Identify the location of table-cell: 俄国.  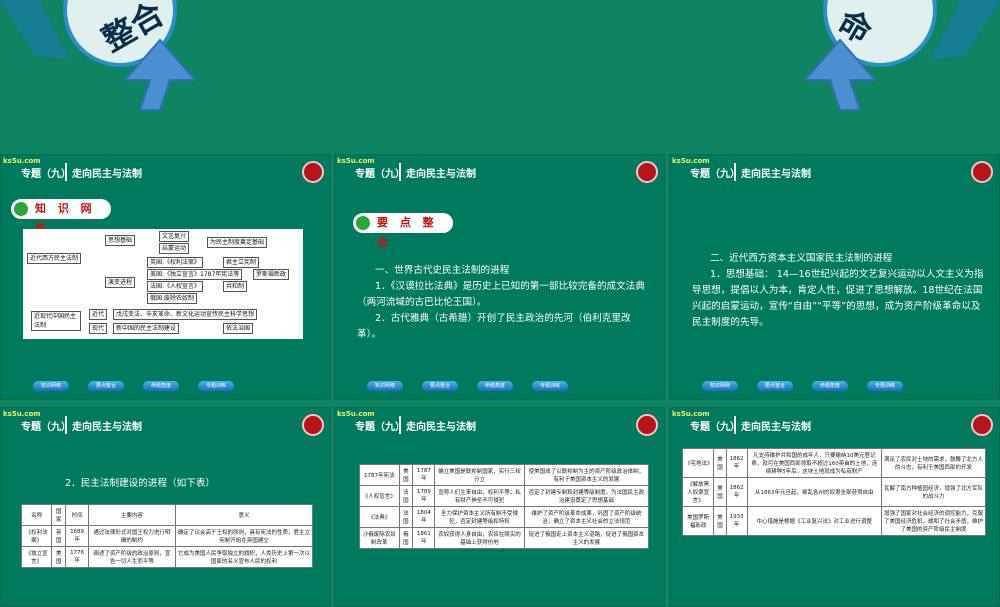
(406, 538).